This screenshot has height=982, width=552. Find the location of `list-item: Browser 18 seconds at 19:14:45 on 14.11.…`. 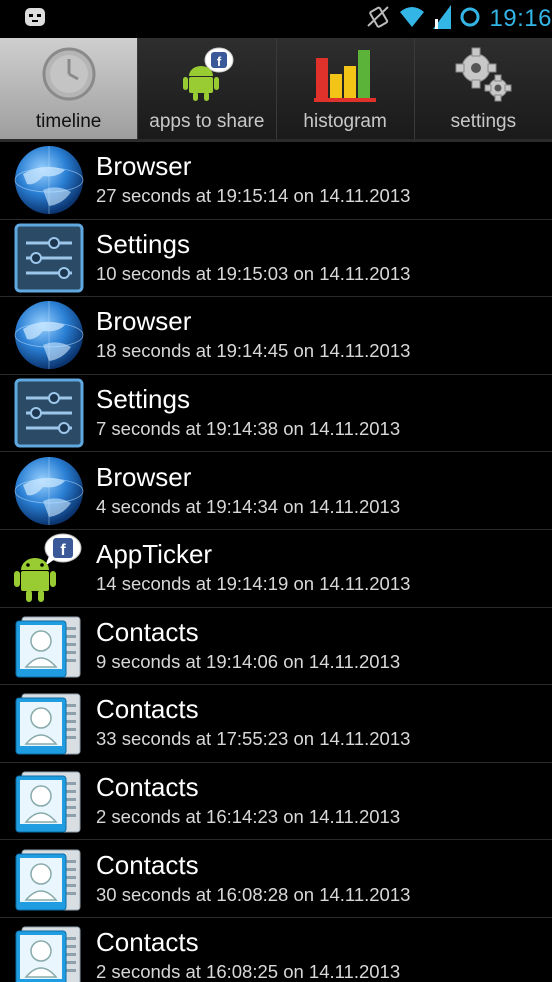

list-item: Browser 18 seconds at 19:14:45 on 14.11.… is located at coordinates (276, 336).